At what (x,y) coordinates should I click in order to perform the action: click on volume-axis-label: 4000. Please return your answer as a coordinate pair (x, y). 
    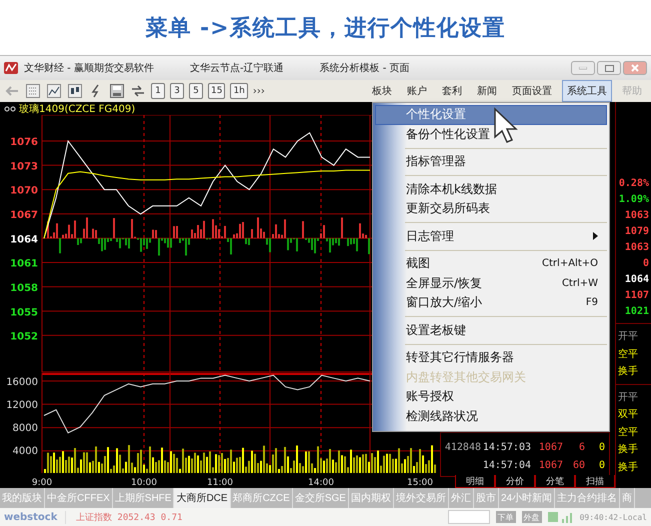
    Looking at the image, I should click on (25, 451).